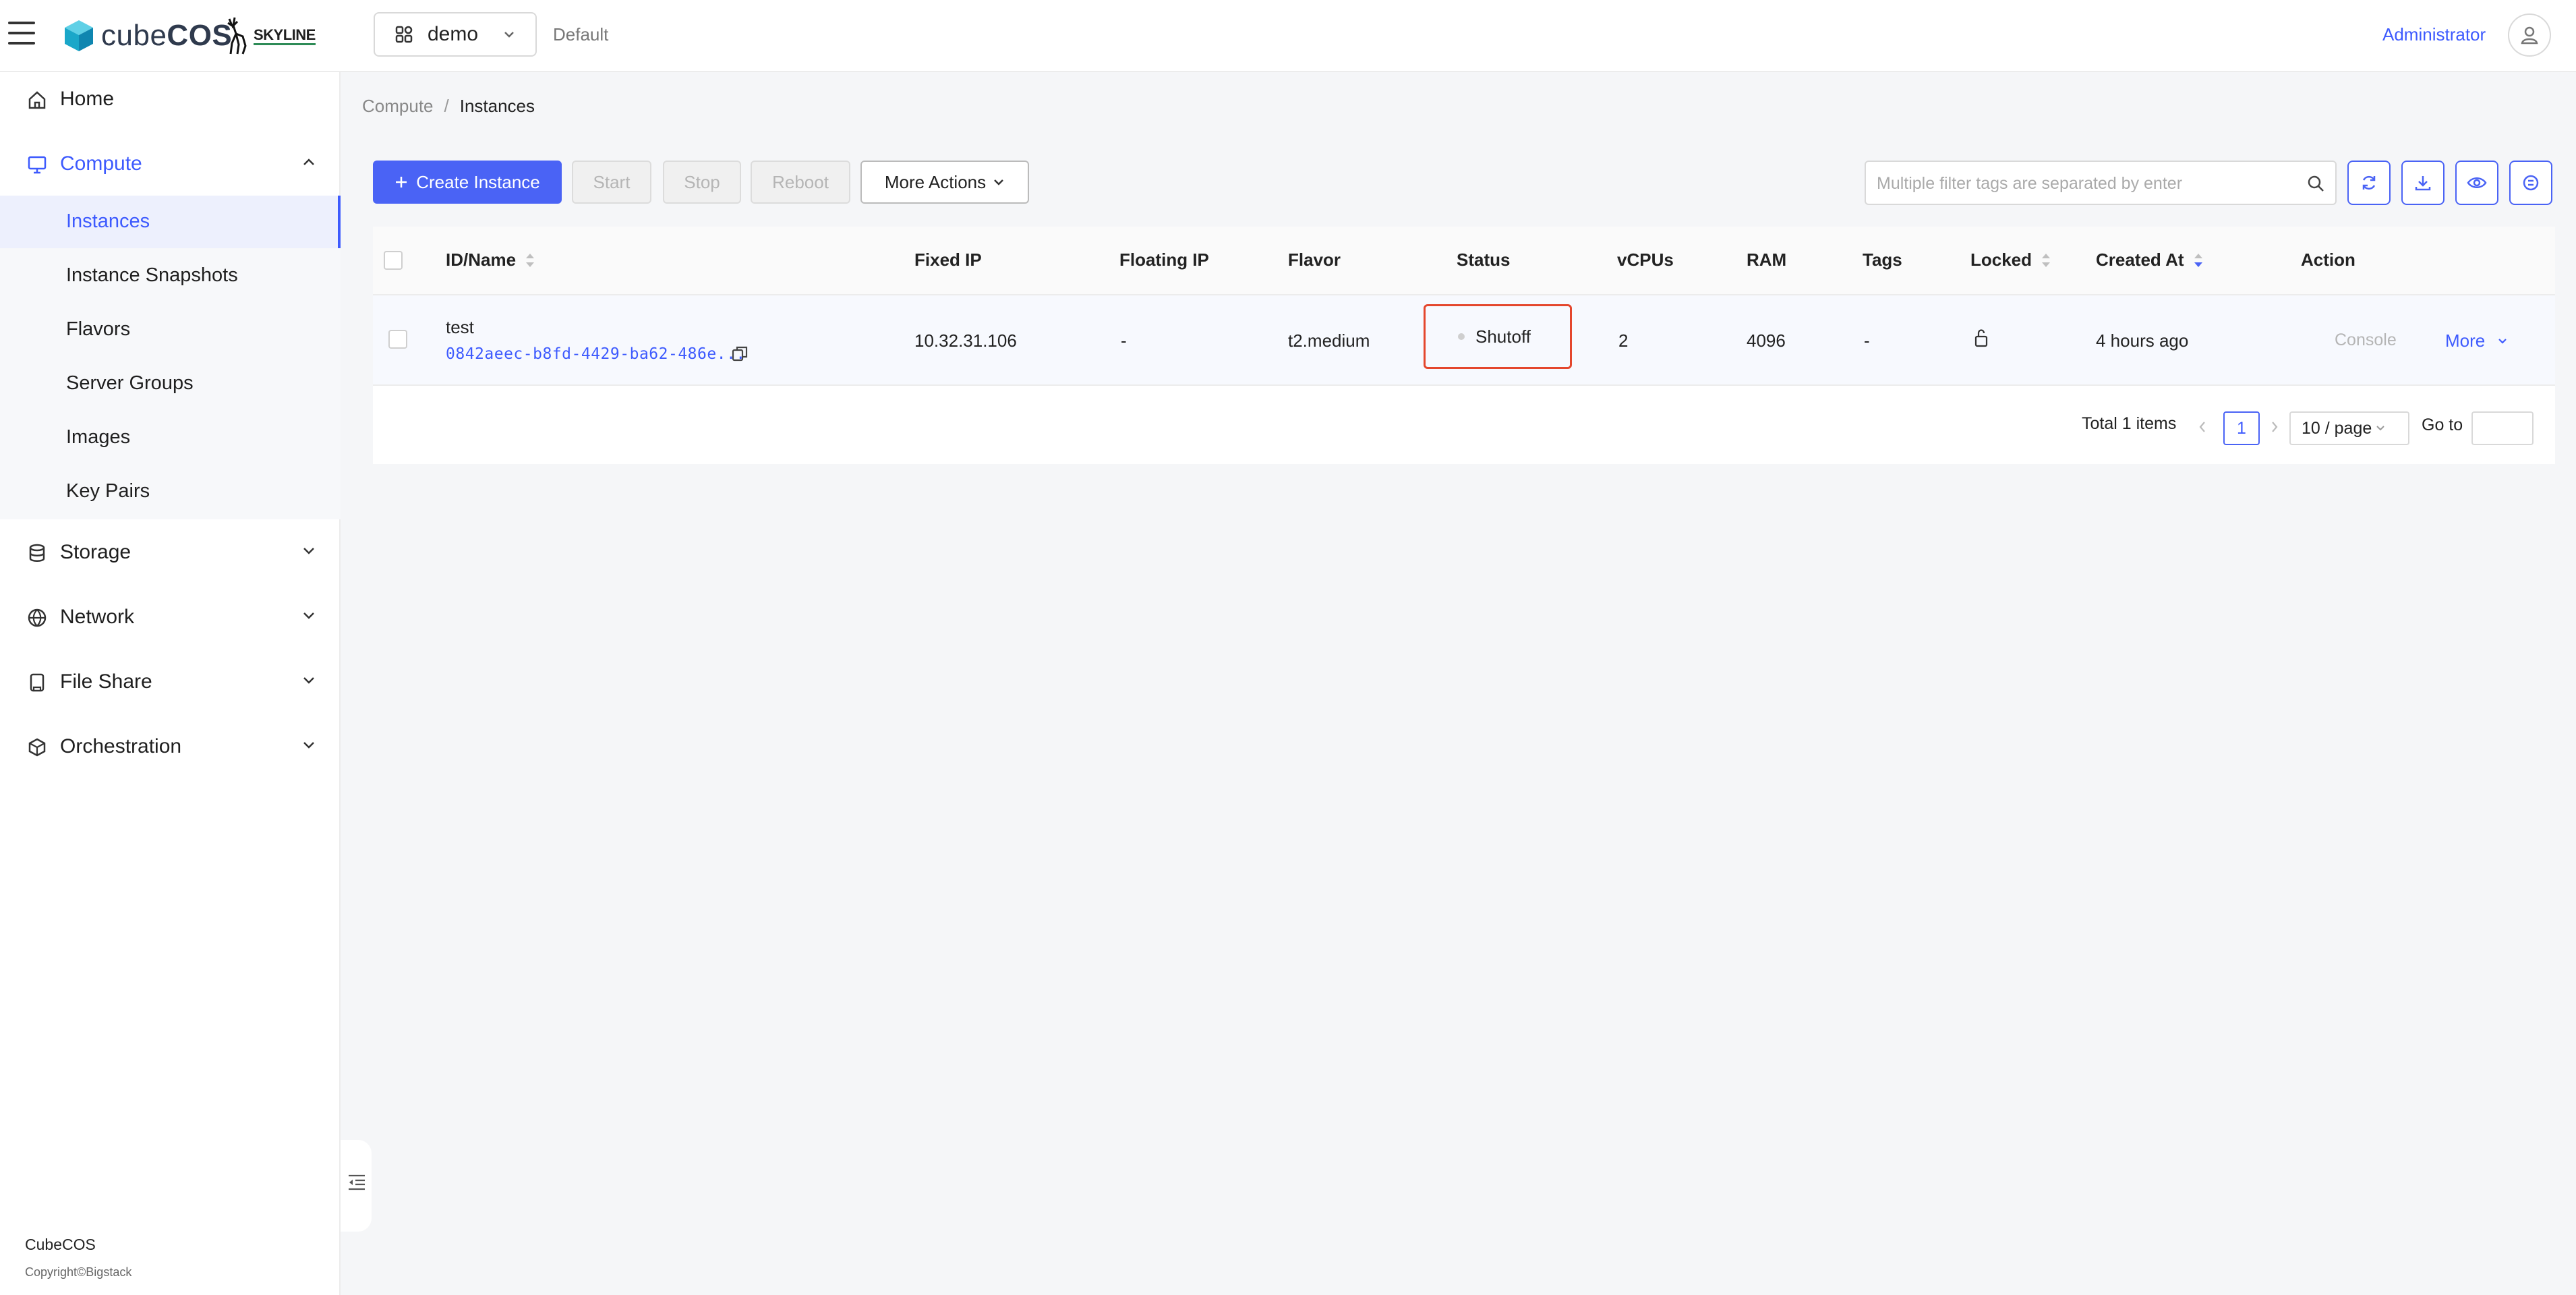  What do you see at coordinates (37, 682) in the screenshot?
I see `file-share-icon` at bounding box center [37, 682].